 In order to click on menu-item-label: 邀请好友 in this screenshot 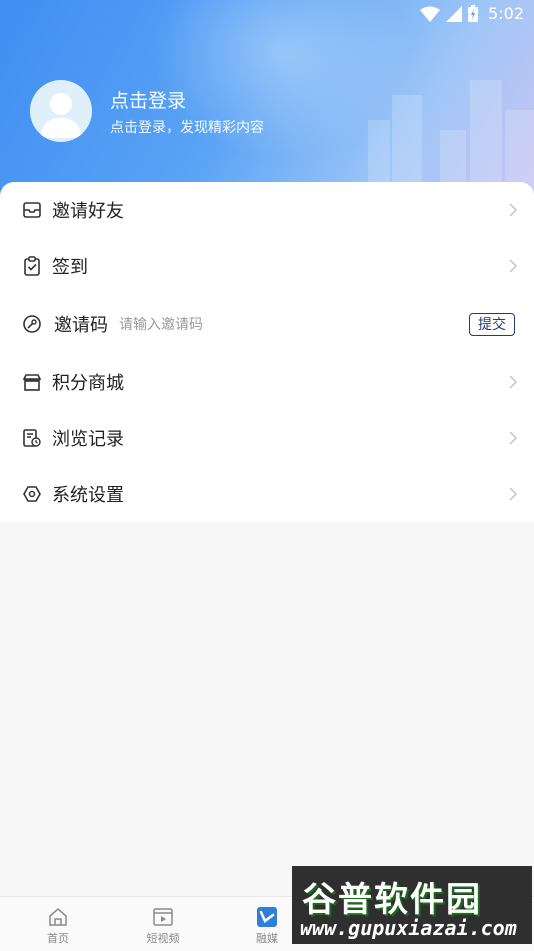, I will do `click(88, 211)`.